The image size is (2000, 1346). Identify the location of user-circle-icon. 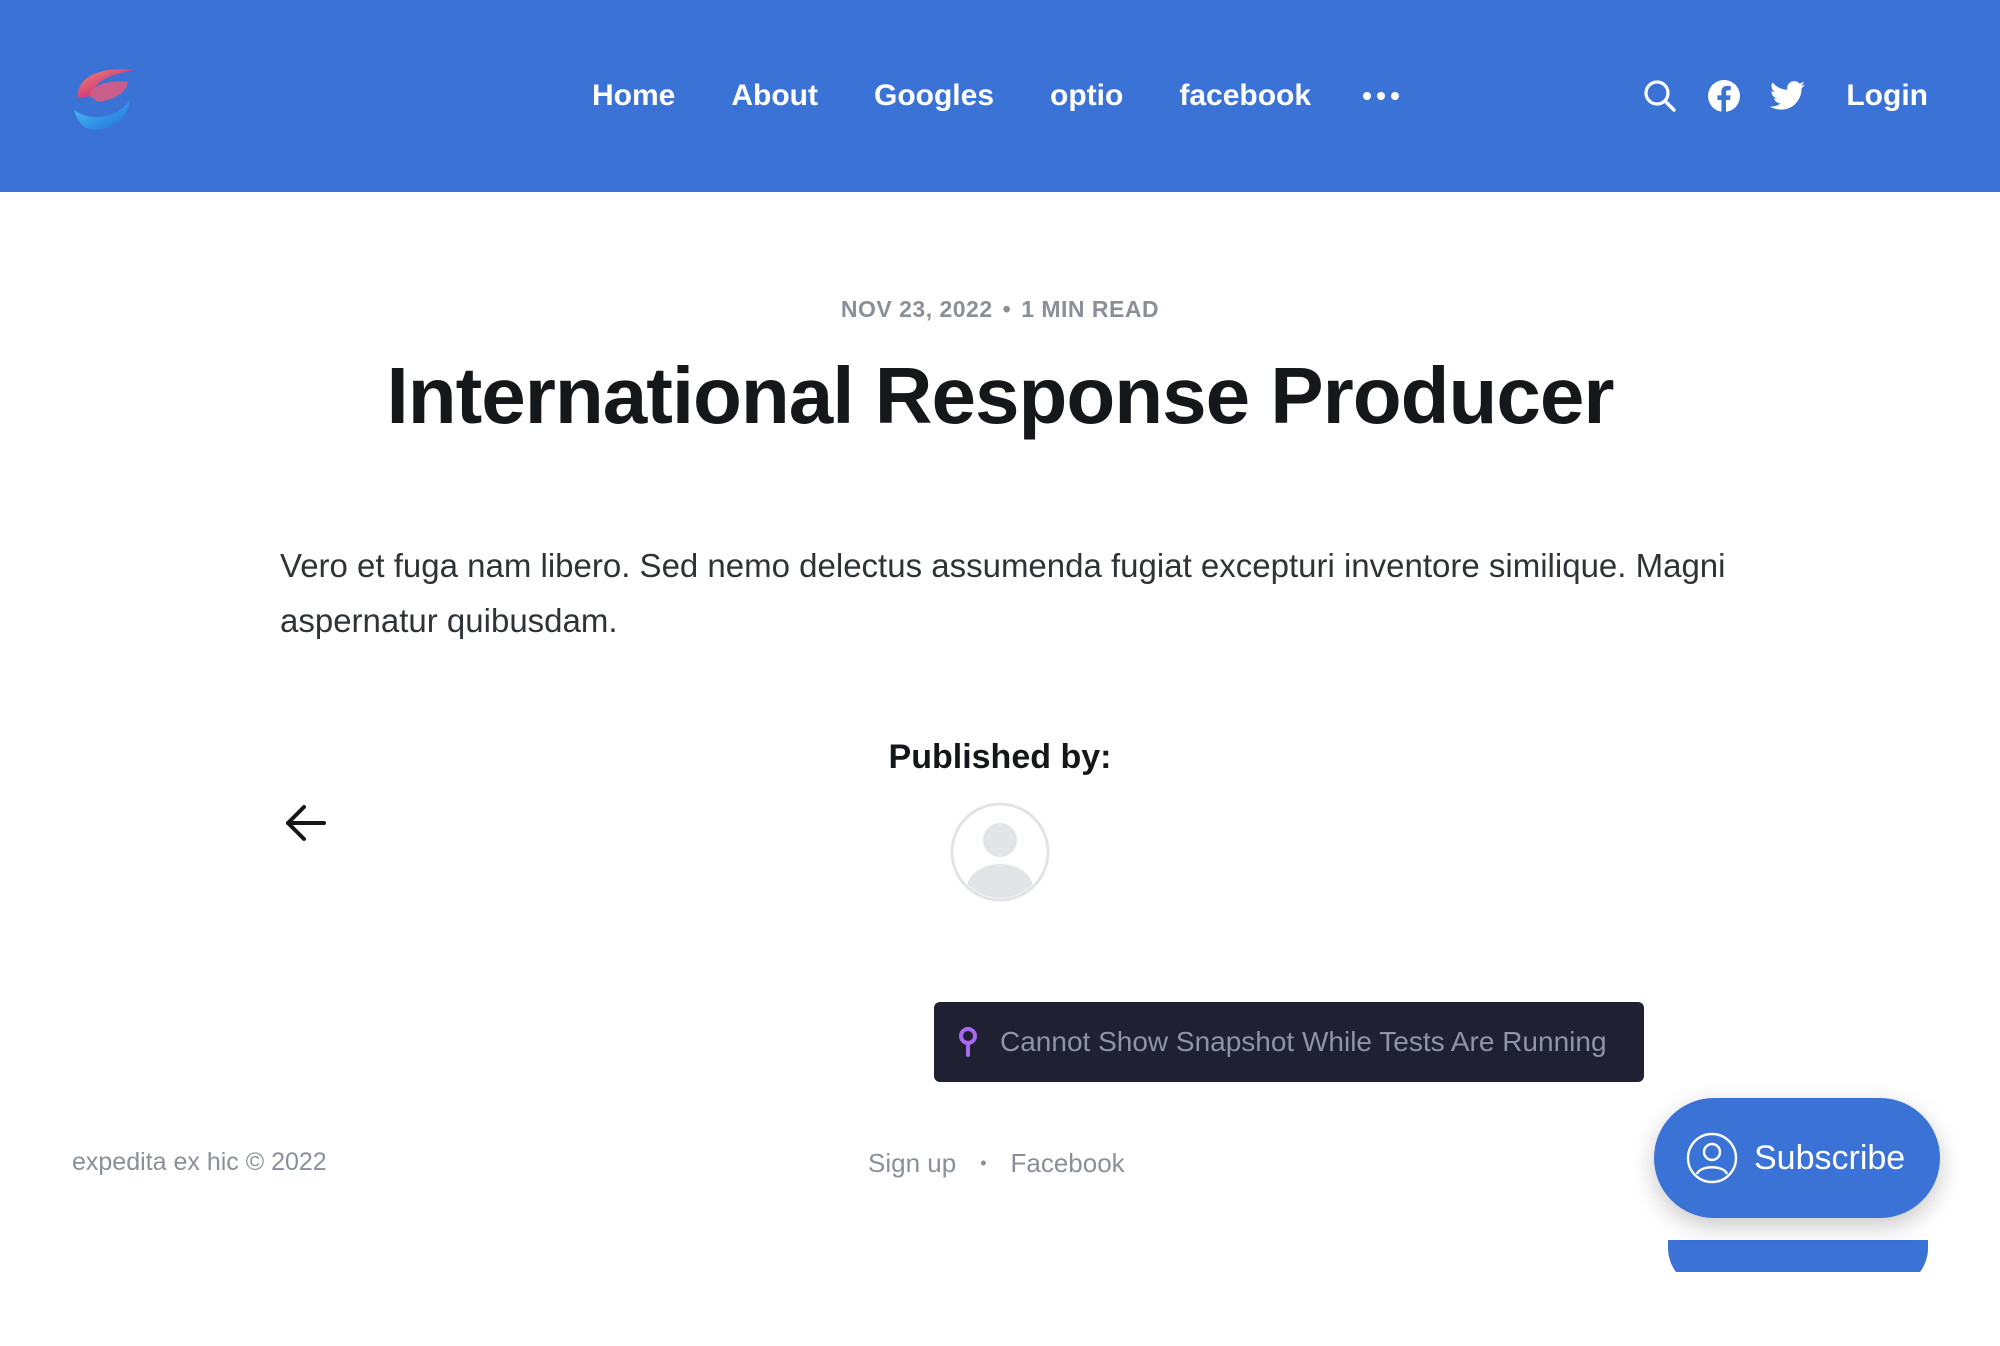
(1712, 1158).